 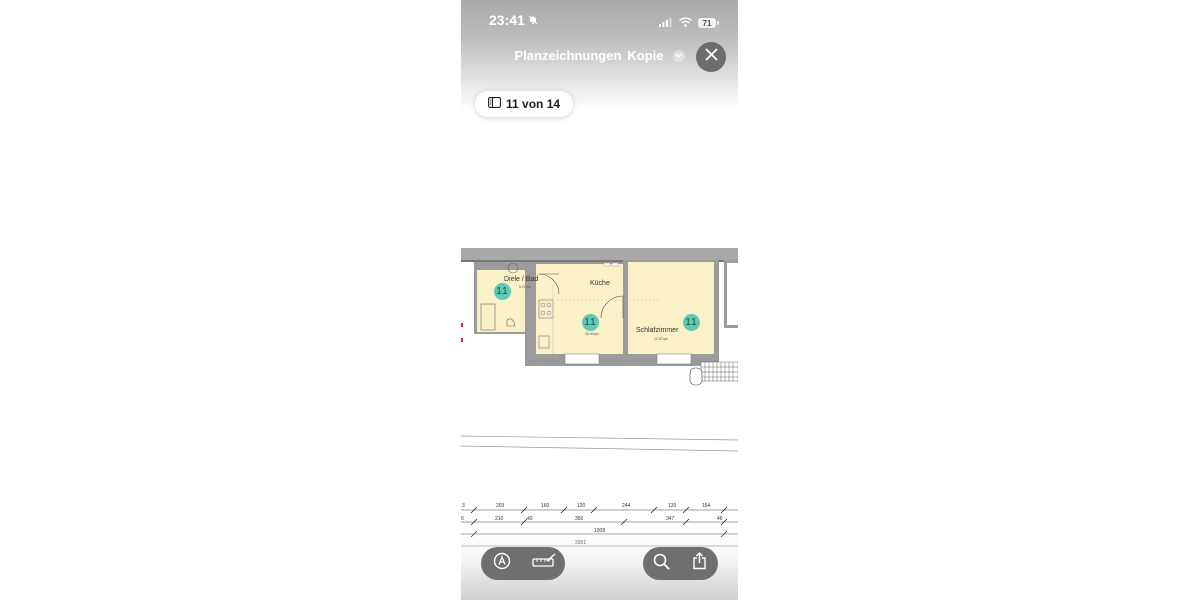 I want to click on close-icon, so click(x=711, y=57).